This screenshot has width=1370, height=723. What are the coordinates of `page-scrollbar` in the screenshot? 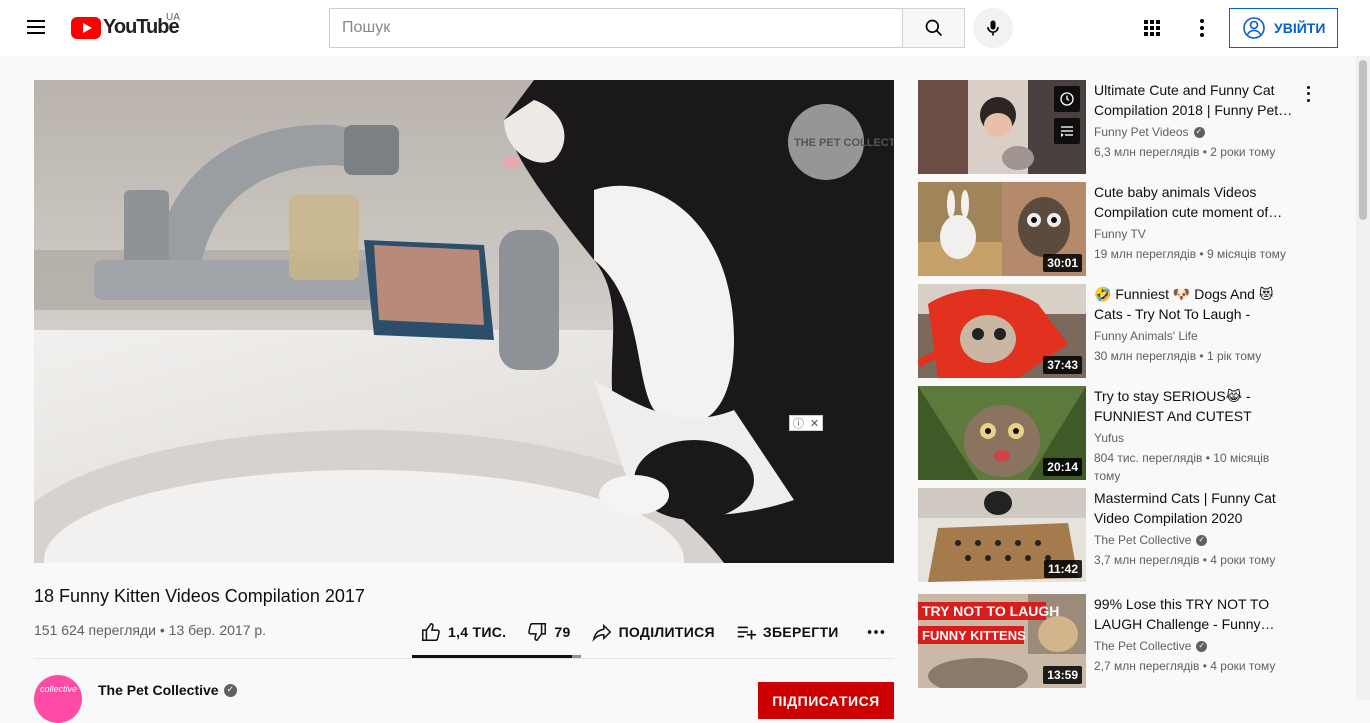 It's located at (1363, 378).